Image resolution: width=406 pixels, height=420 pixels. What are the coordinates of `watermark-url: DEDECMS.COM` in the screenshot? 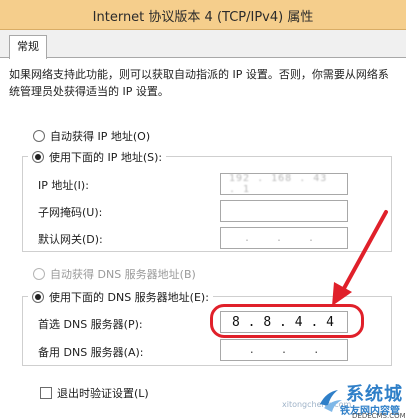 It's located at (379, 416).